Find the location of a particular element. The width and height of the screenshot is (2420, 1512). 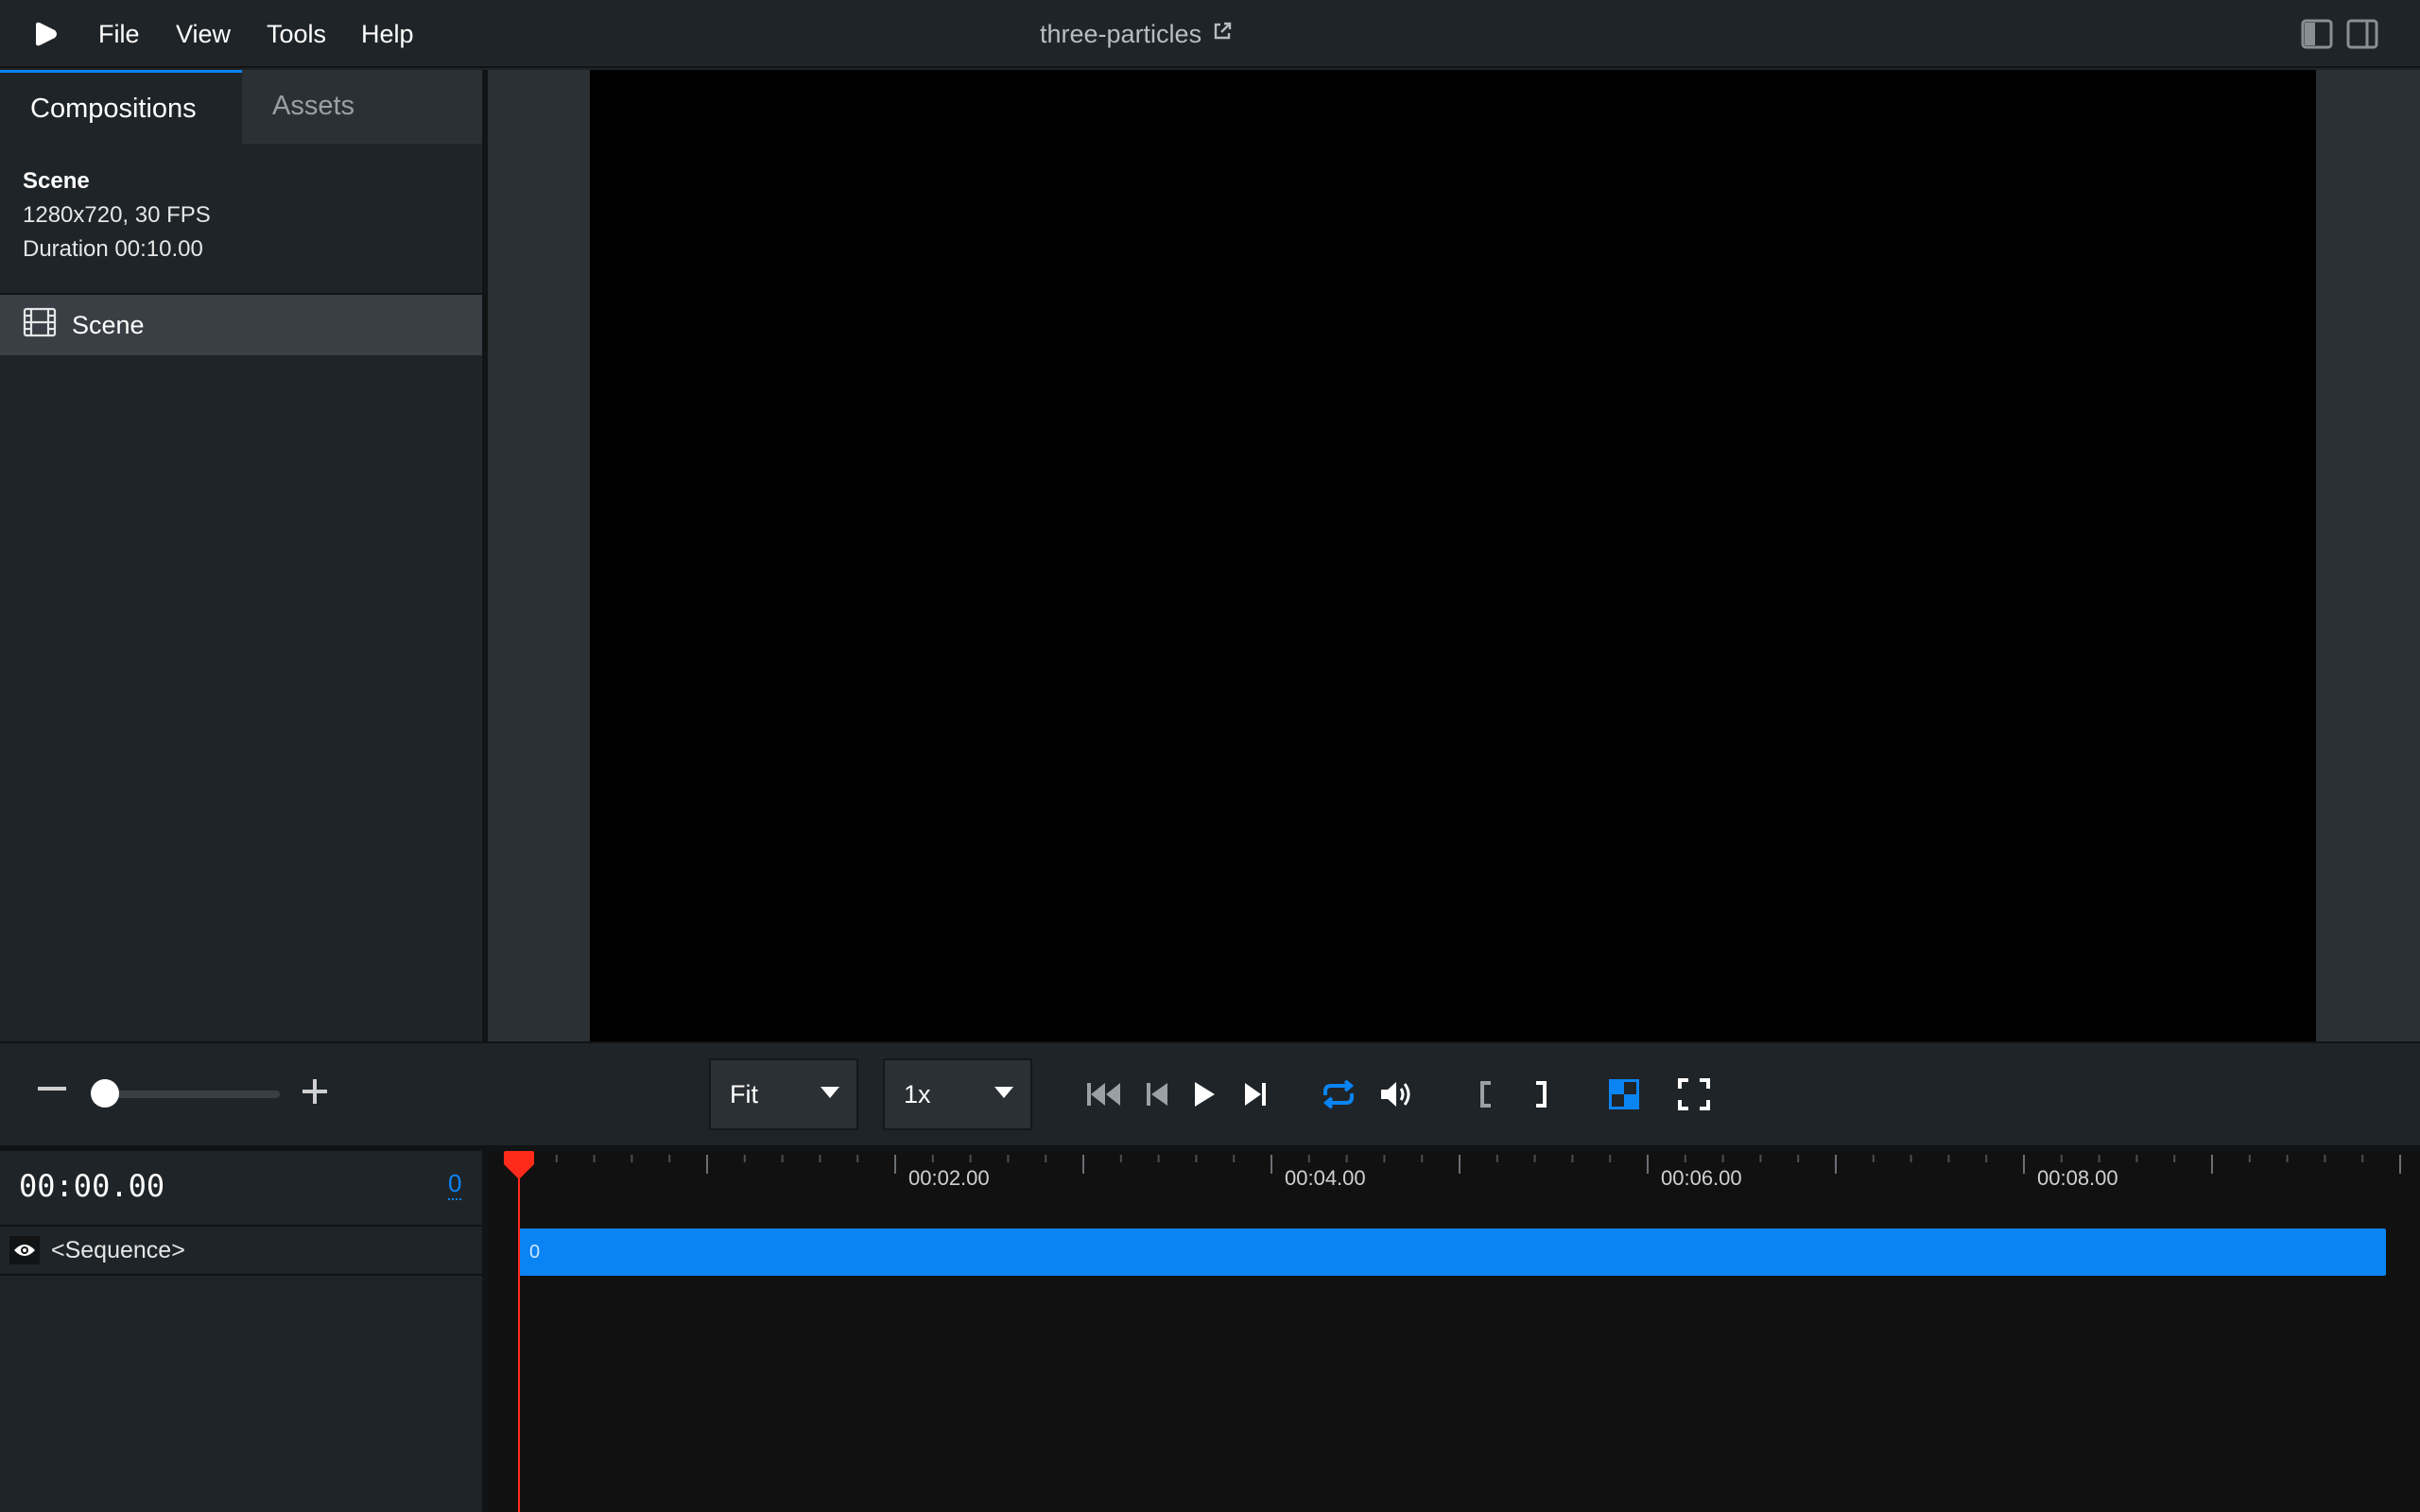

checkerboard-toggle-button is located at coordinates (1624, 1094).